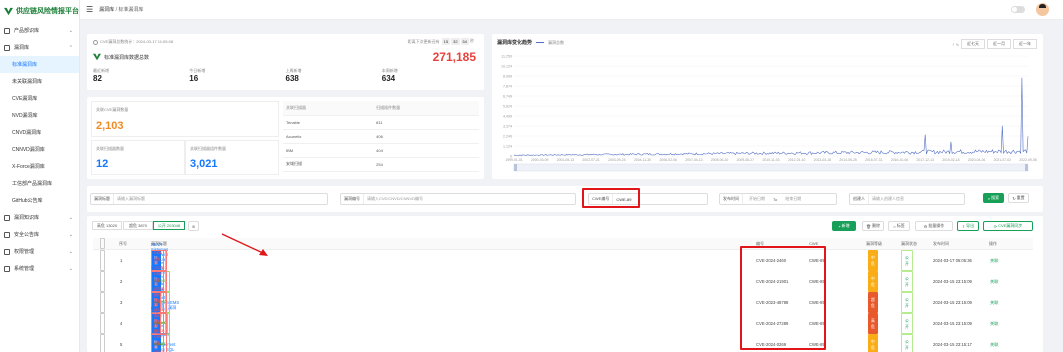 The height and width of the screenshot is (352, 1063). Describe the element at coordinates (968, 226) in the screenshot. I see `action-button-4: ⇪ 导出` at that location.